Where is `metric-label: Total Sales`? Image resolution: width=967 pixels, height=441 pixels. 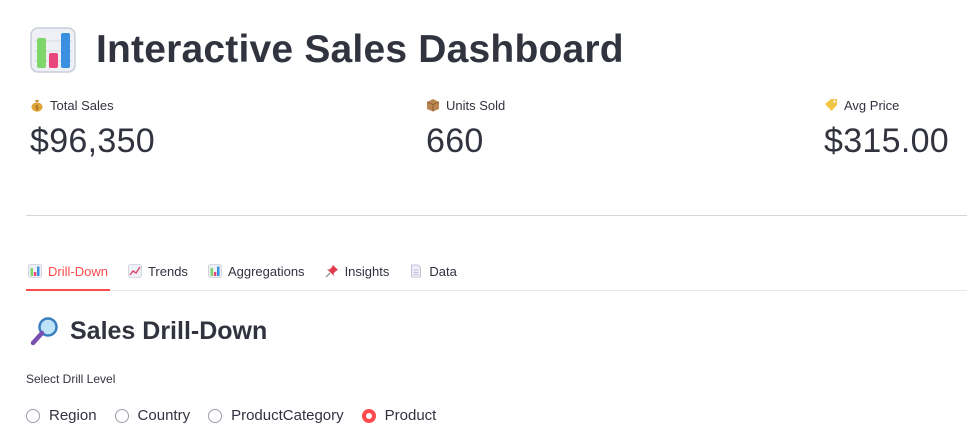 metric-label: Total Sales is located at coordinates (82, 105).